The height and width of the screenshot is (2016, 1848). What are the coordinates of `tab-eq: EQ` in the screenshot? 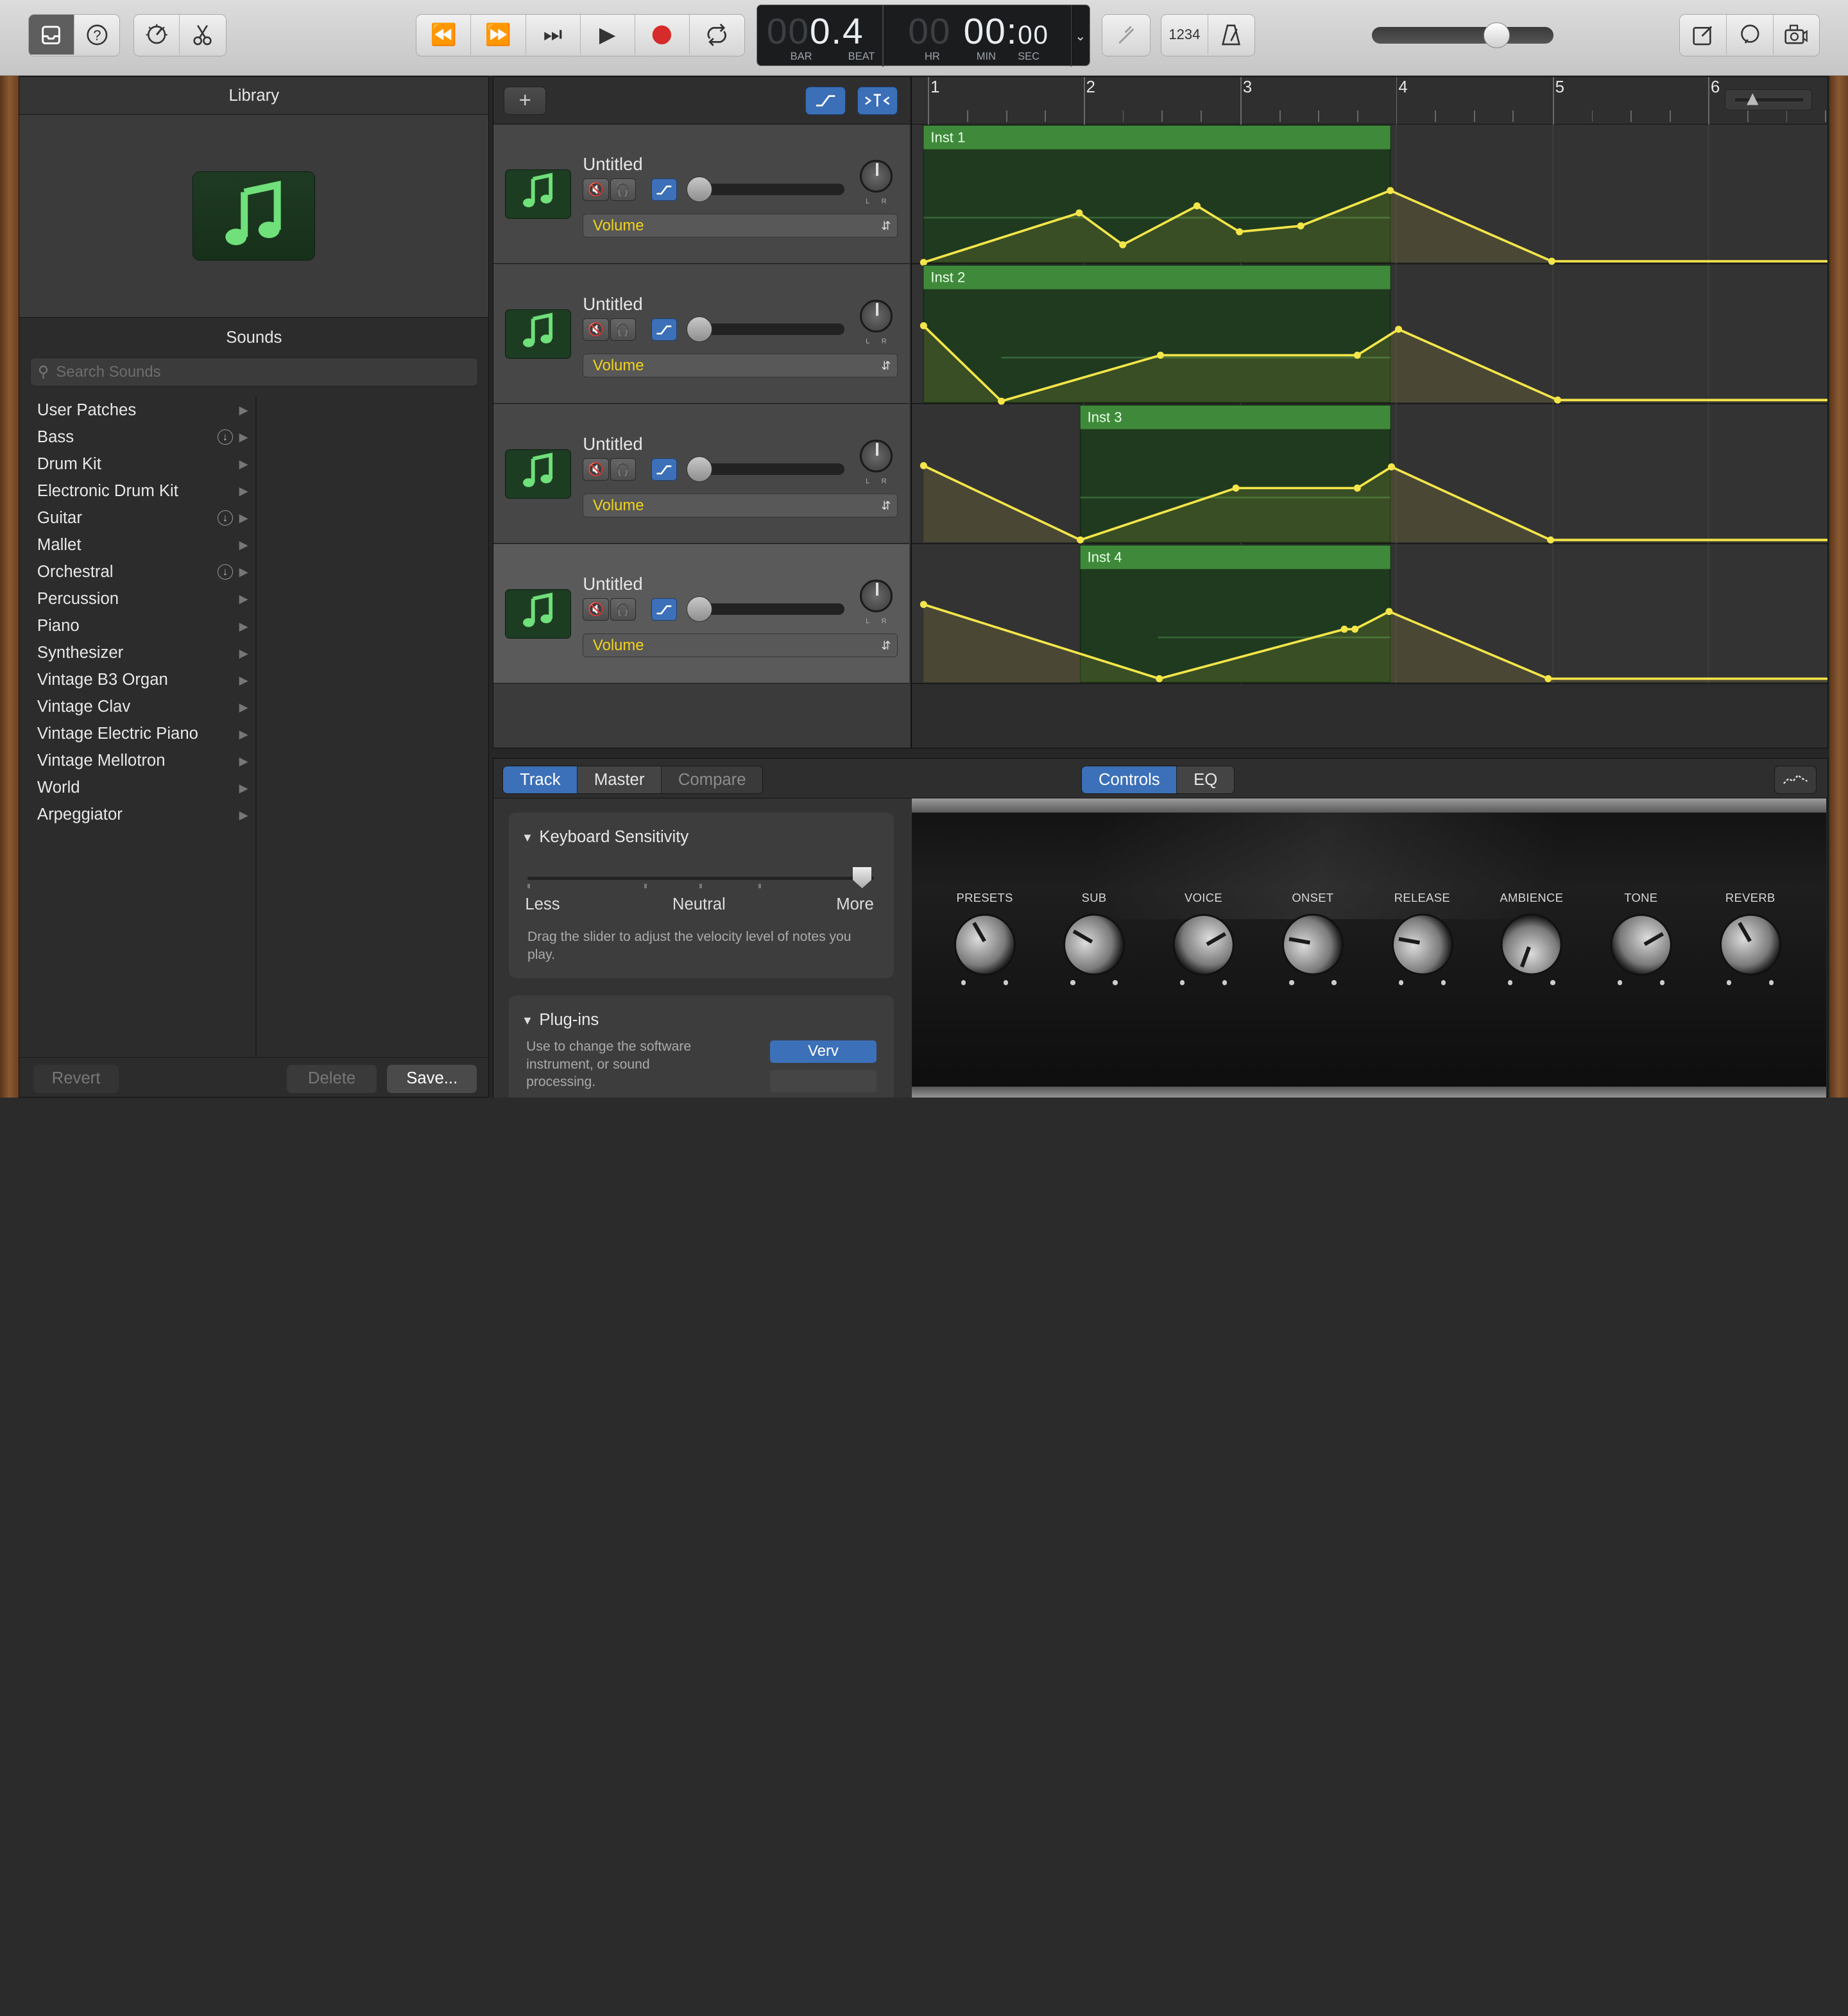 It's located at (1206, 780).